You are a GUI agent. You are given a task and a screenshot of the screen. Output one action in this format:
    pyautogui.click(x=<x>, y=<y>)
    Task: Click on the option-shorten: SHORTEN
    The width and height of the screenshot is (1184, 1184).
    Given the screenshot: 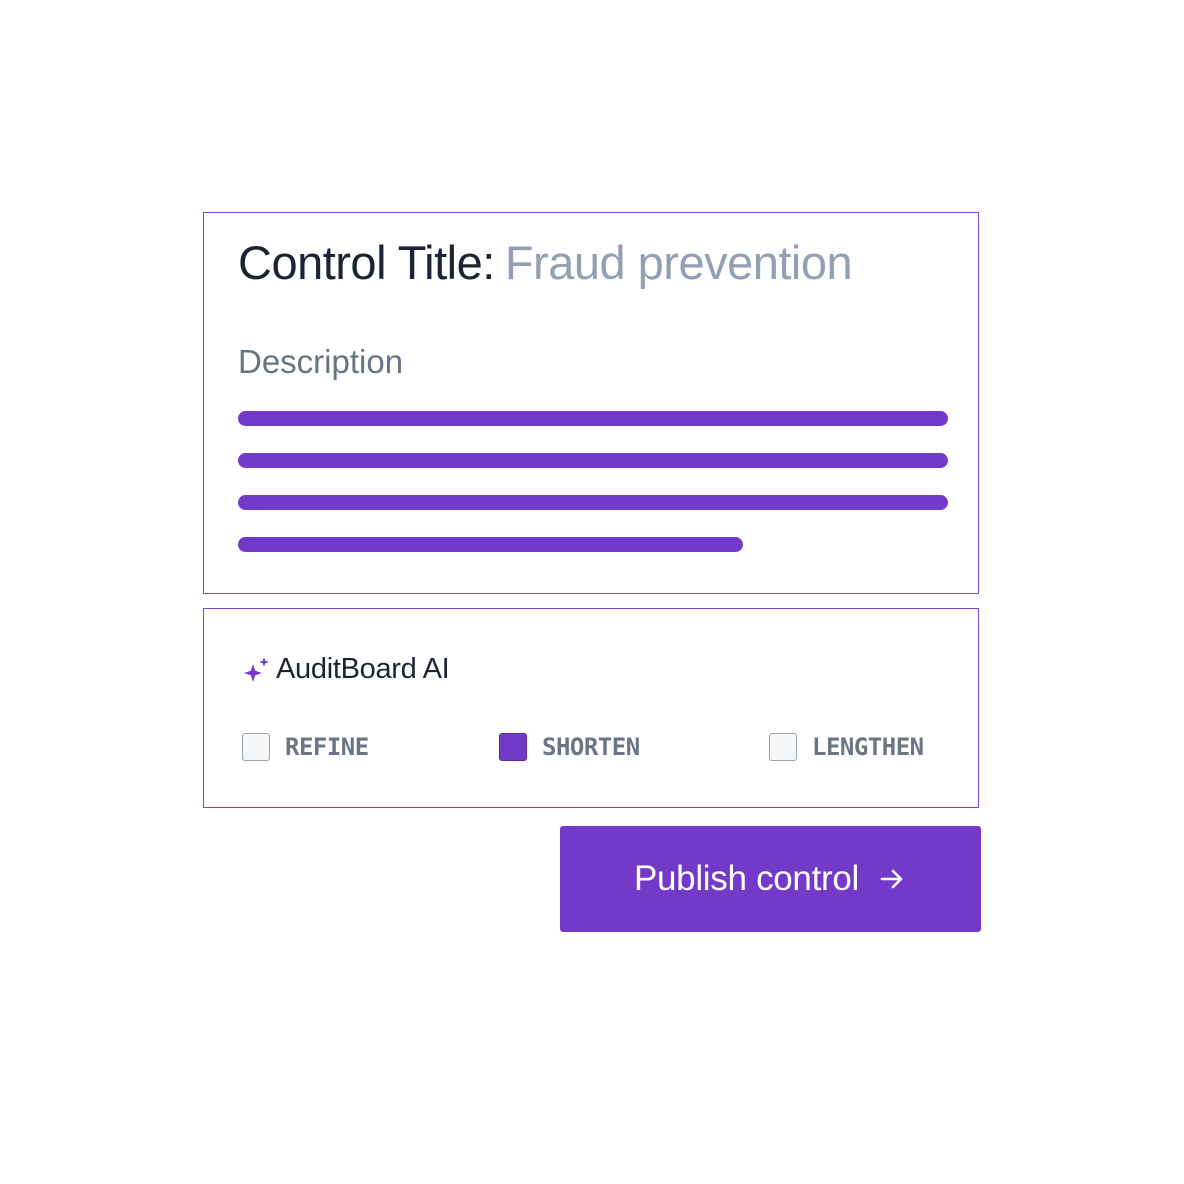 What is the action you would take?
    pyautogui.click(x=569, y=747)
    